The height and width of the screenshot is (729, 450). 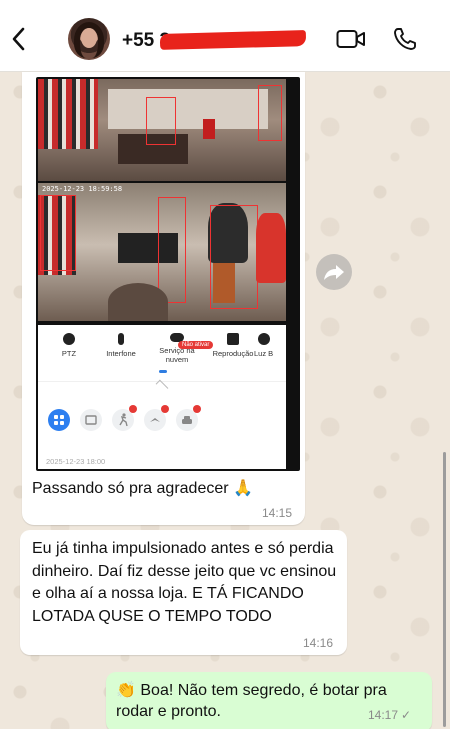 I want to click on image-button, so click(x=91, y=420).